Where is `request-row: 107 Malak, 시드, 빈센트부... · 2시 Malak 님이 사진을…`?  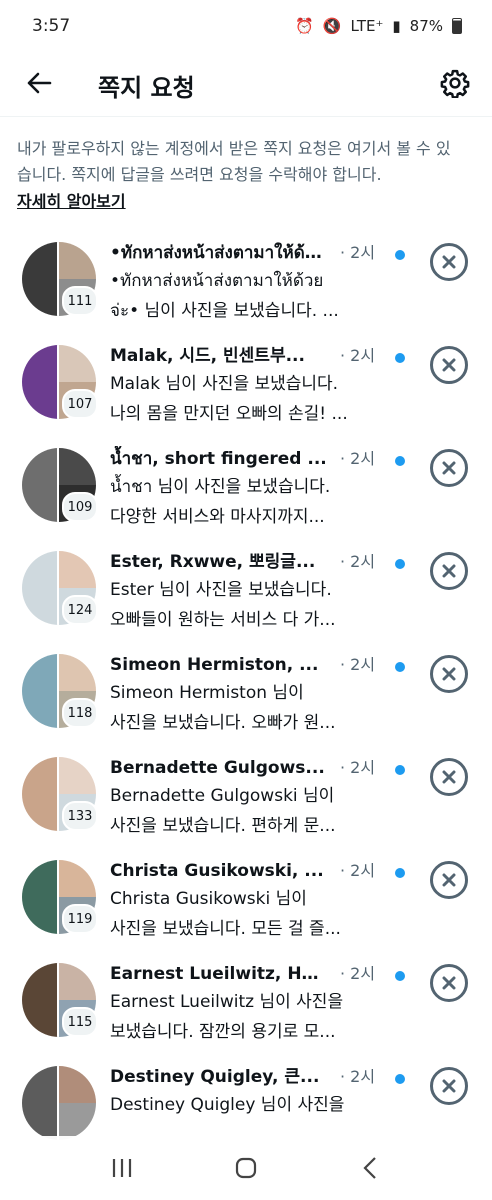 request-row: 107 Malak, 시드, 빈센트부... · 2시 Malak 님이 사진을… is located at coordinates (246, 394).